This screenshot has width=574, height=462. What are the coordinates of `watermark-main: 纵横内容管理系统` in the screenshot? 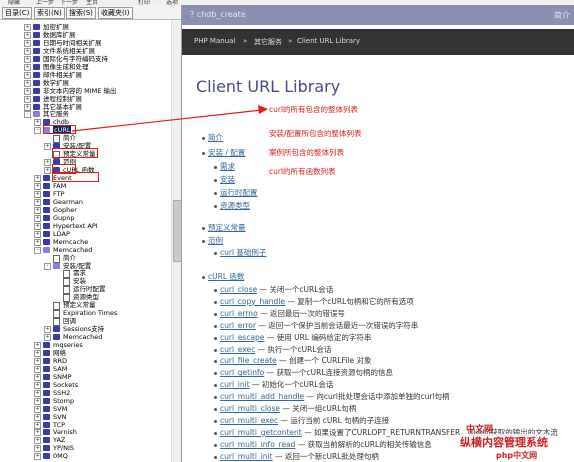 It's located at (504, 442).